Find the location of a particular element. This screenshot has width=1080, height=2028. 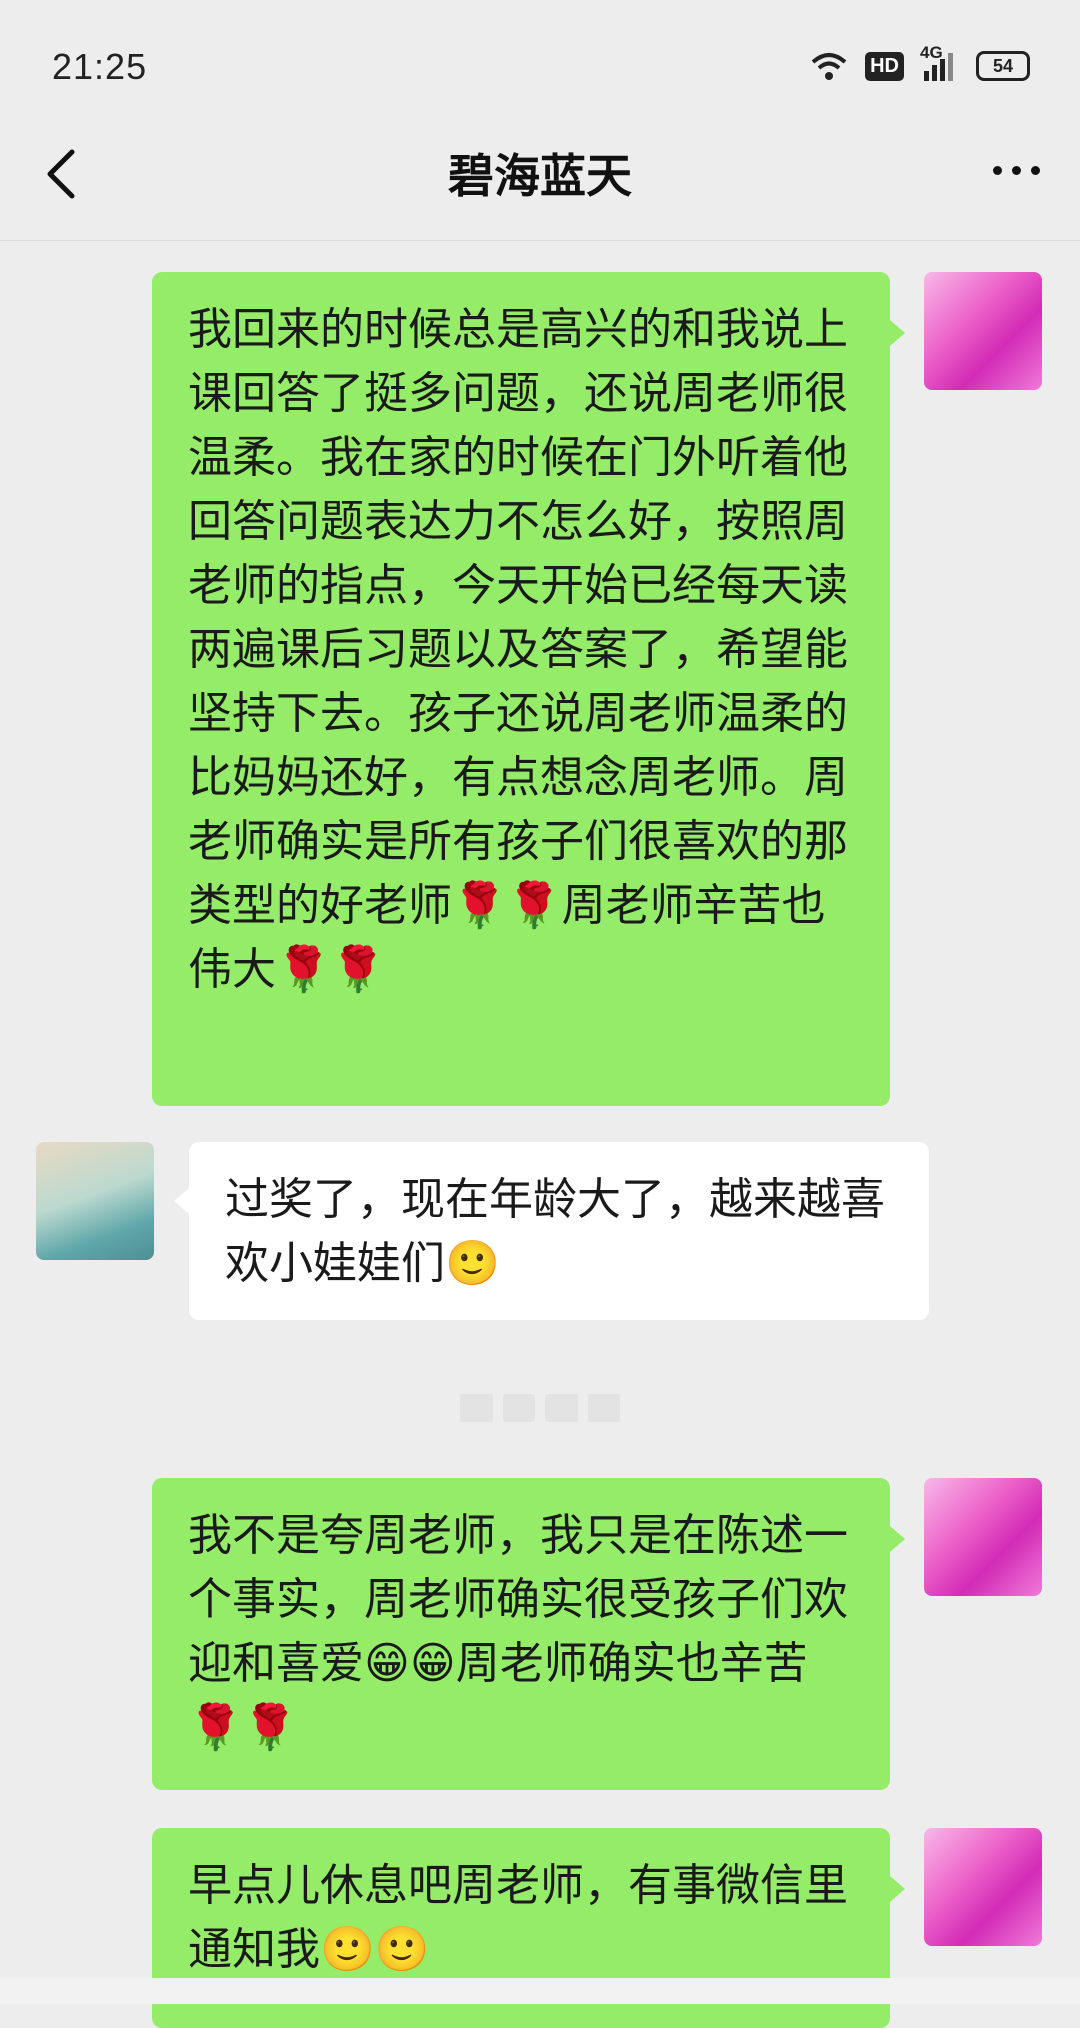

avatar-peer is located at coordinates (95, 1201).